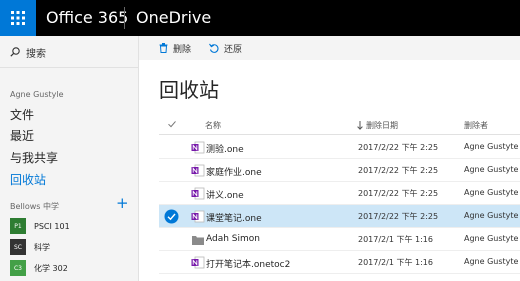 The height and width of the screenshot is (281, 520). What do you see at coordinates (225, 194) in the screenshot?
I see `file-name: 讲义.one` at bounding box center [225, 194].